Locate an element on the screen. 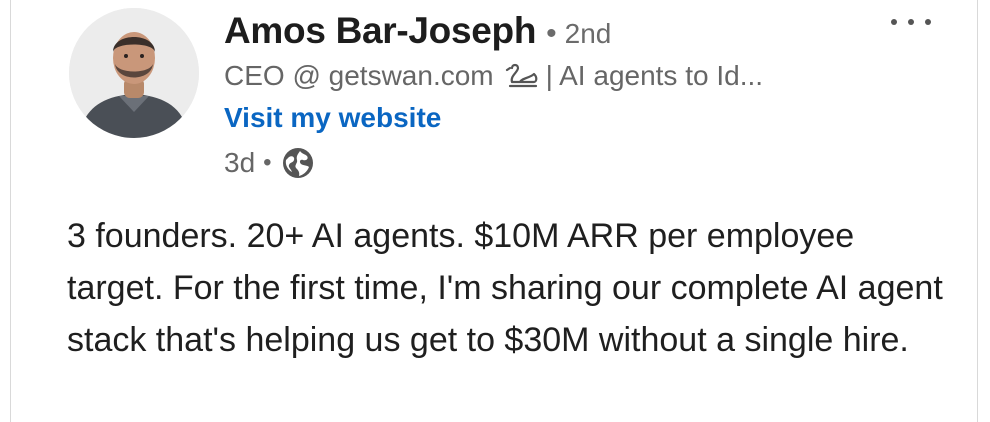 The width and height of the screenshot is (990, 422). post-meta: 3d • is located at coordinates (270, 163).